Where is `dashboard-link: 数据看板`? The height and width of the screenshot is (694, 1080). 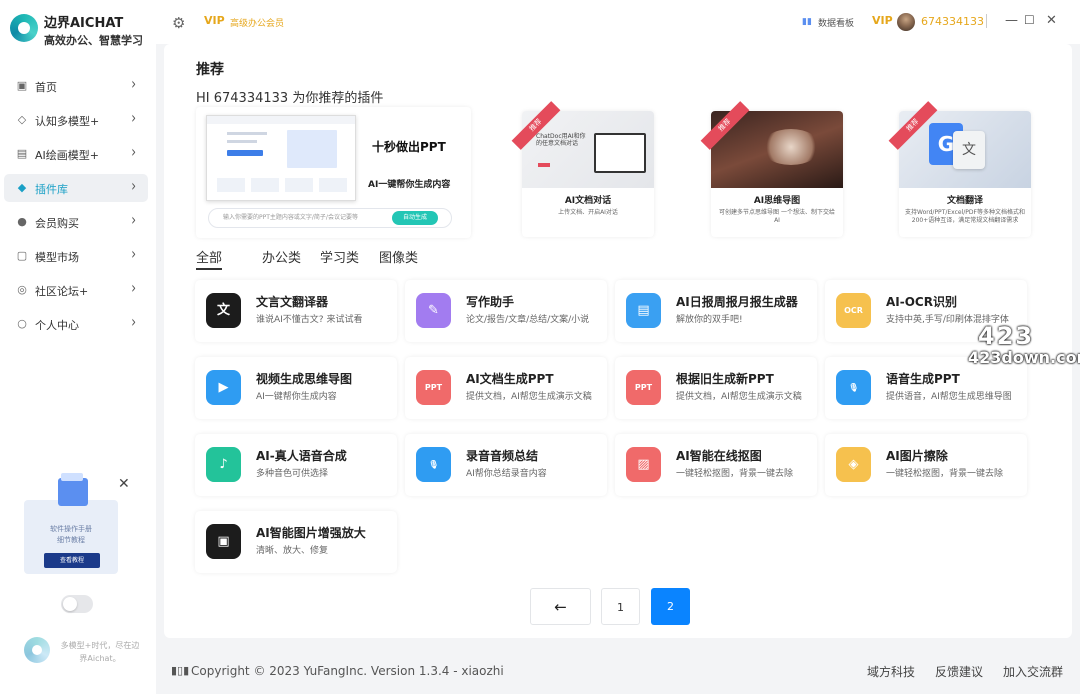
dashboard-link: 数据看板 is located at coordinates (836, 22).